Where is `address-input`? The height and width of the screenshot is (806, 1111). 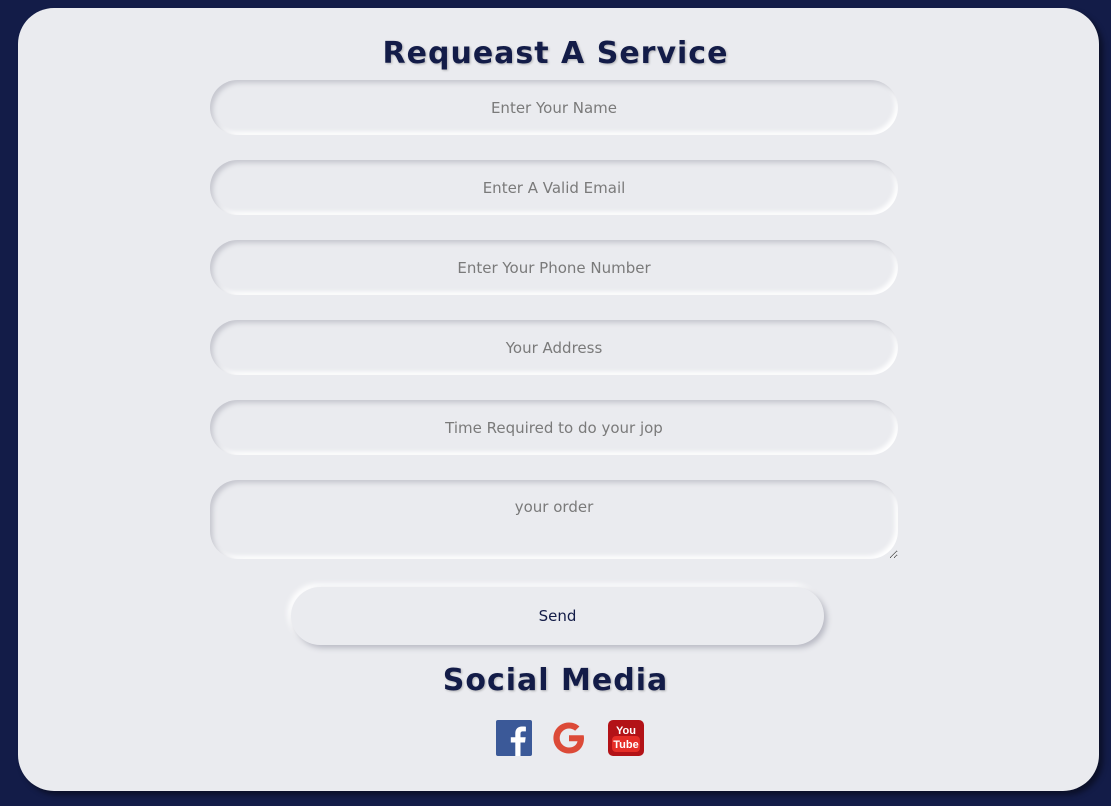 address-input is located at coordinates (554, 347).